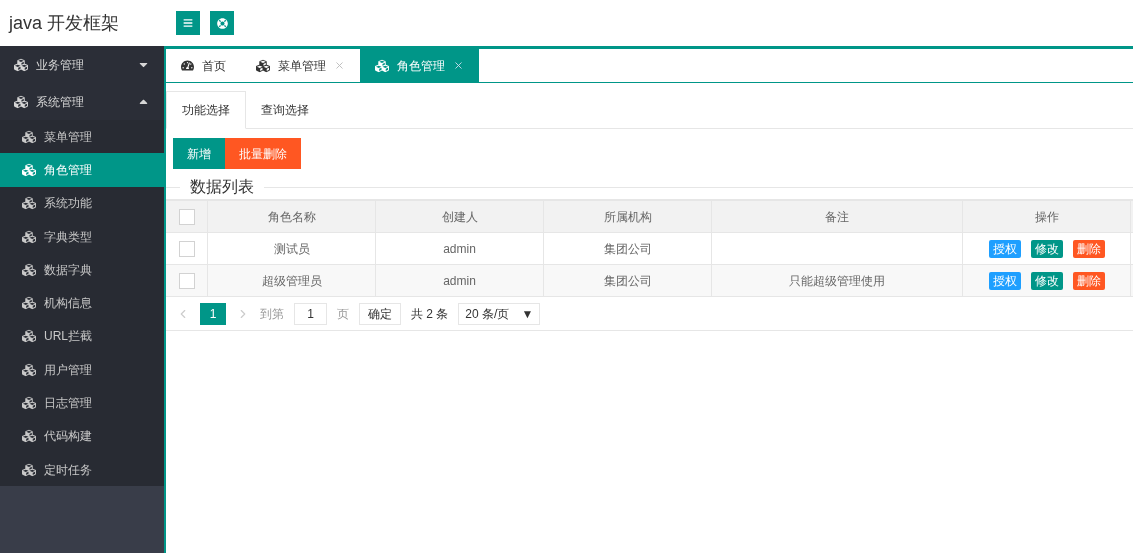 The width and height of the screenshot is (1133, 553). What do you see at coordinates (272, 314) in the screenshot?
I see `goto-label: 到第` at bounding box center [272, 314].